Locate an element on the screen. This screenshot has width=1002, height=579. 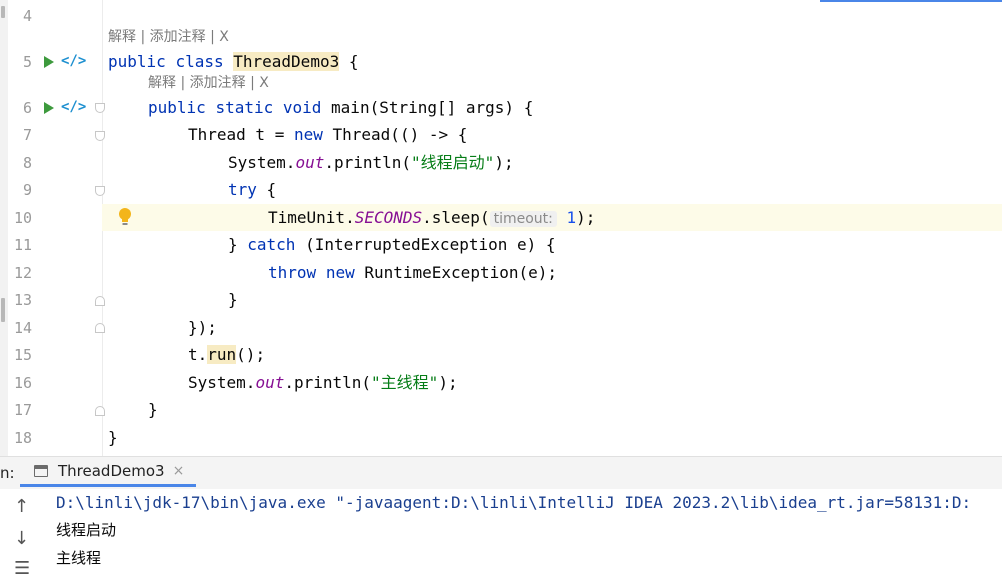
code-line-14: }); is located at coordinates (202, 327).